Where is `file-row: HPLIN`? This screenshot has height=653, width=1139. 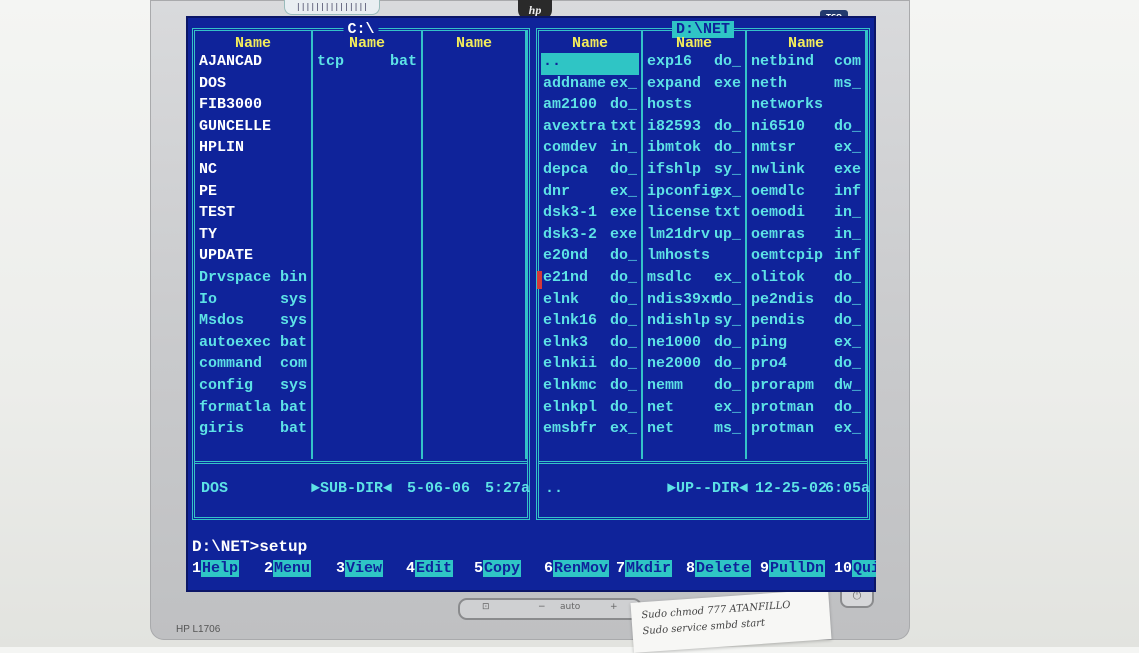
file-row: HPLIN is located at coordinates (253, 150).